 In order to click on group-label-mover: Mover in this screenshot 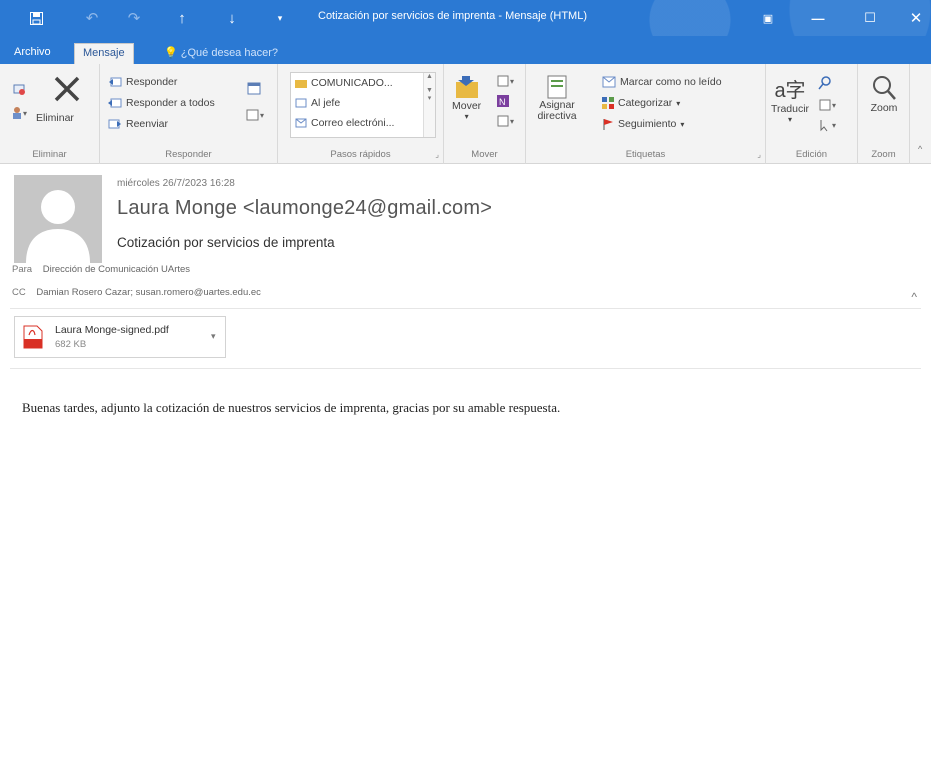, I will do `click(484, 154)`.